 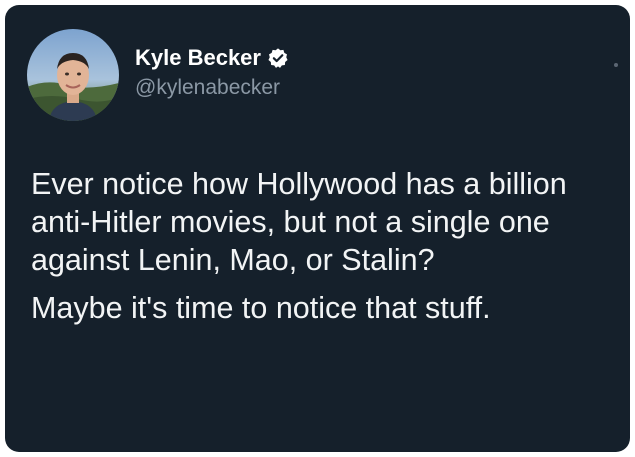 What do you see at coordinates (212, 73) in the screenshot?
I see `author-info: Kyle Becker @kylenabecker` at bounding box center [212, 73].